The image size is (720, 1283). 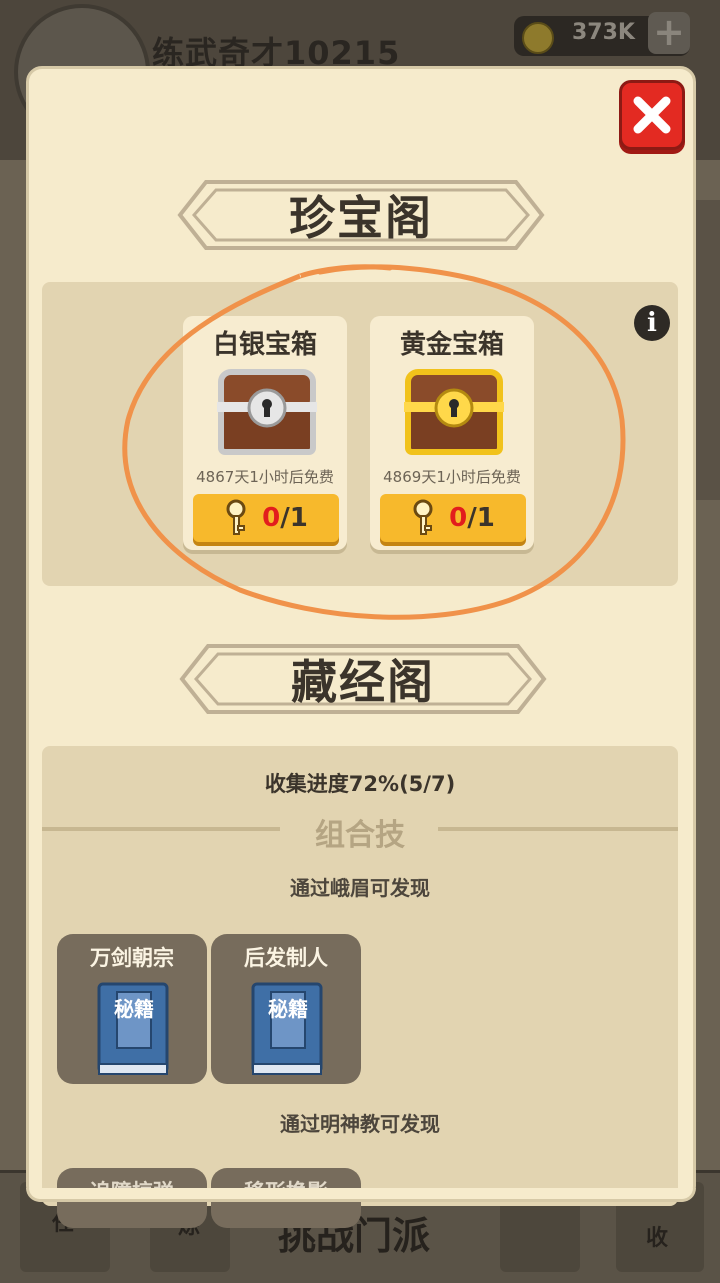 I want to click on modal-bottom-edge, so click(x=361, y=1195).